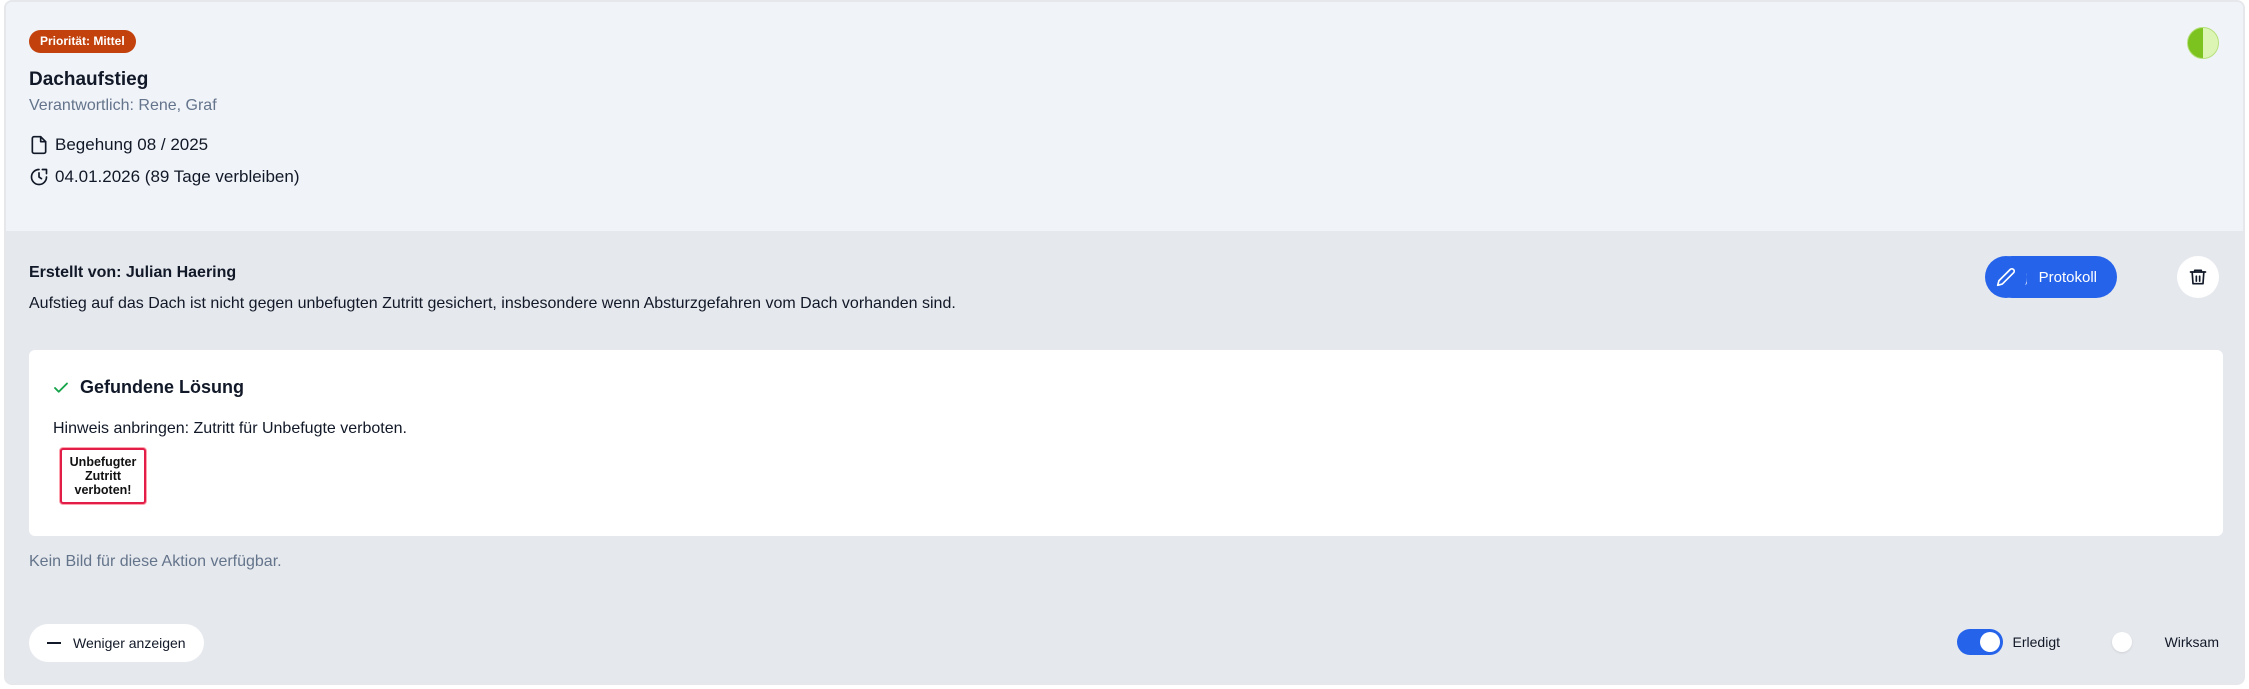 The image size is (2249, 689). I want to click on show-less-label: Weniger anzeigen, so click(129, 643).